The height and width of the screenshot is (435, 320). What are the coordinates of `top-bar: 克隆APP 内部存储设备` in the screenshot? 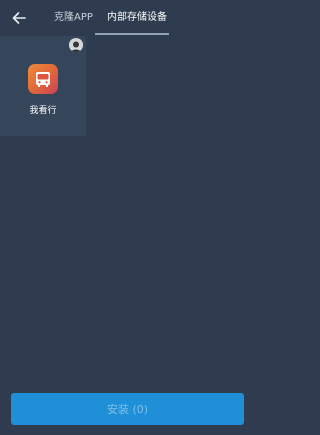 It's located at (127, 18).